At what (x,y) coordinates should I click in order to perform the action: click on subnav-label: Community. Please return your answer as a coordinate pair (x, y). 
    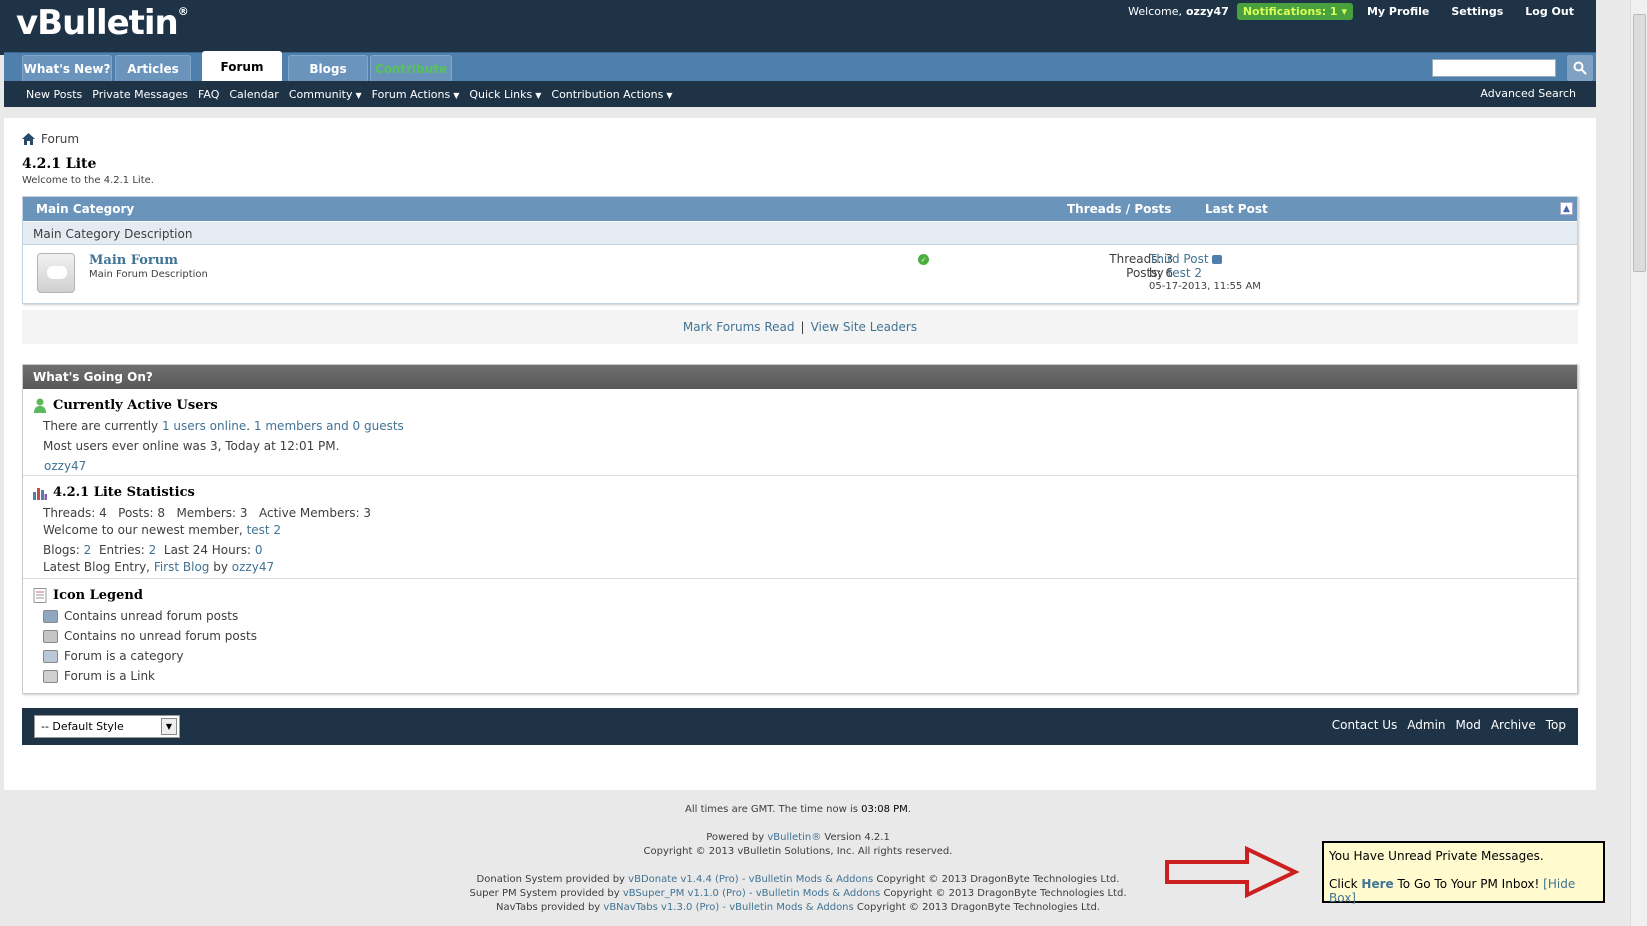
    Looking at the image, I should click on (320, 94).